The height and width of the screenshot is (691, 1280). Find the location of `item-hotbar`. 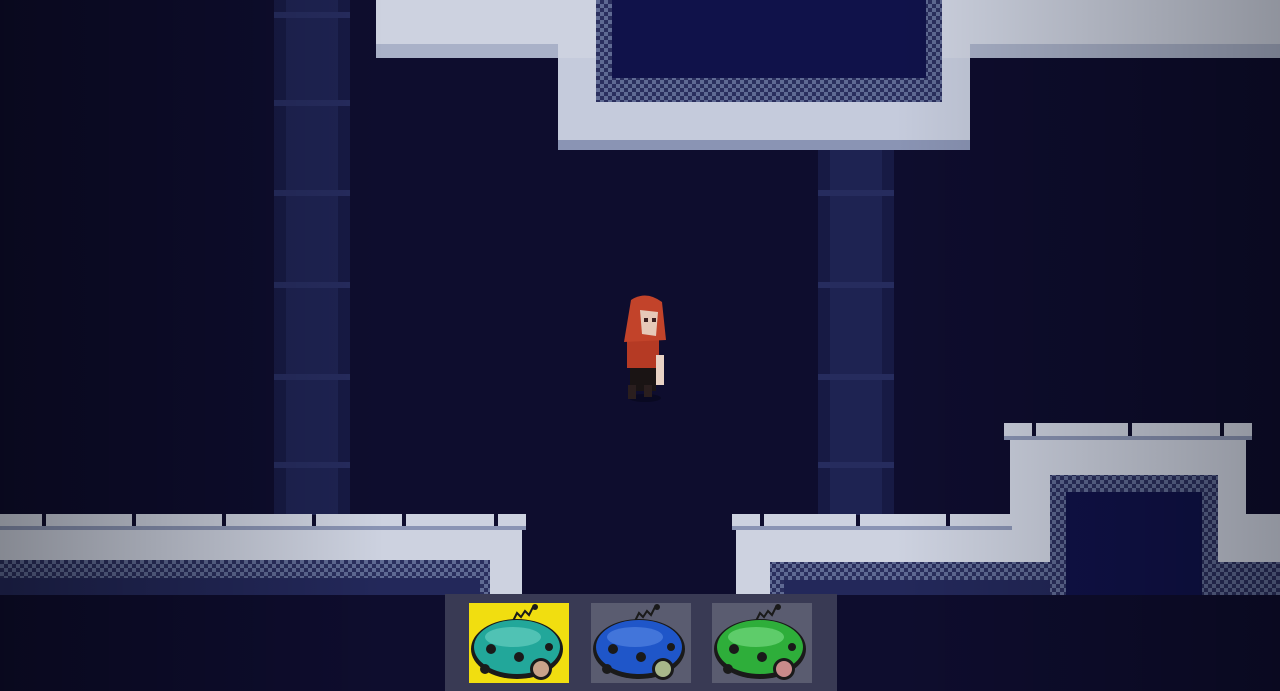

item-hotbar is located at coordinates (641, 642).